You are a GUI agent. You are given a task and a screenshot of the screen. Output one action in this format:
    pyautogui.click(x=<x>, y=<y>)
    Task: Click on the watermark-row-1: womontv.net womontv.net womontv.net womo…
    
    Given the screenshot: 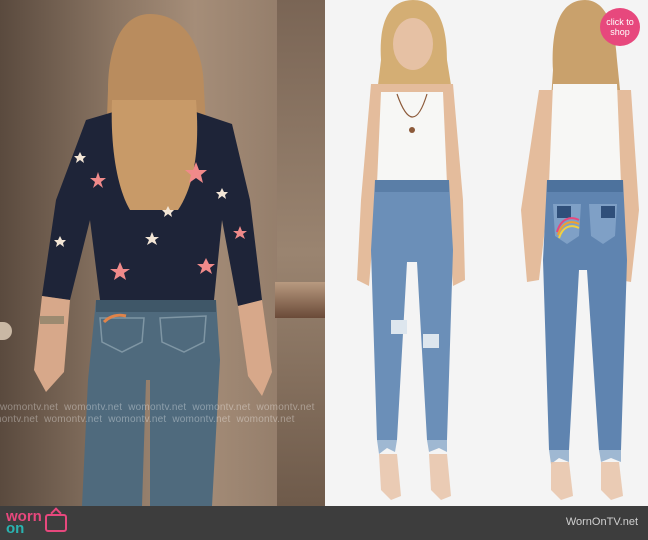 What is the action you would take?
    pyautogui.click(x=157, y=407)
    